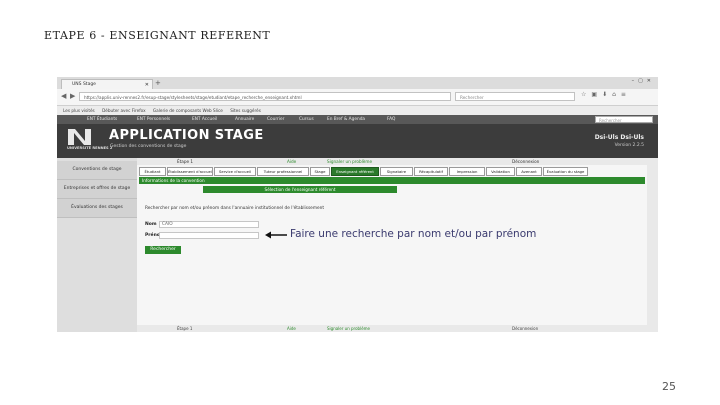 The height and width of the screenshot is (405, 720). What do you see at coordinates (346, 119) in the screenshot?
I see `ent-nav-item: En Bref & Agenda` at bounding box center [346, 119].